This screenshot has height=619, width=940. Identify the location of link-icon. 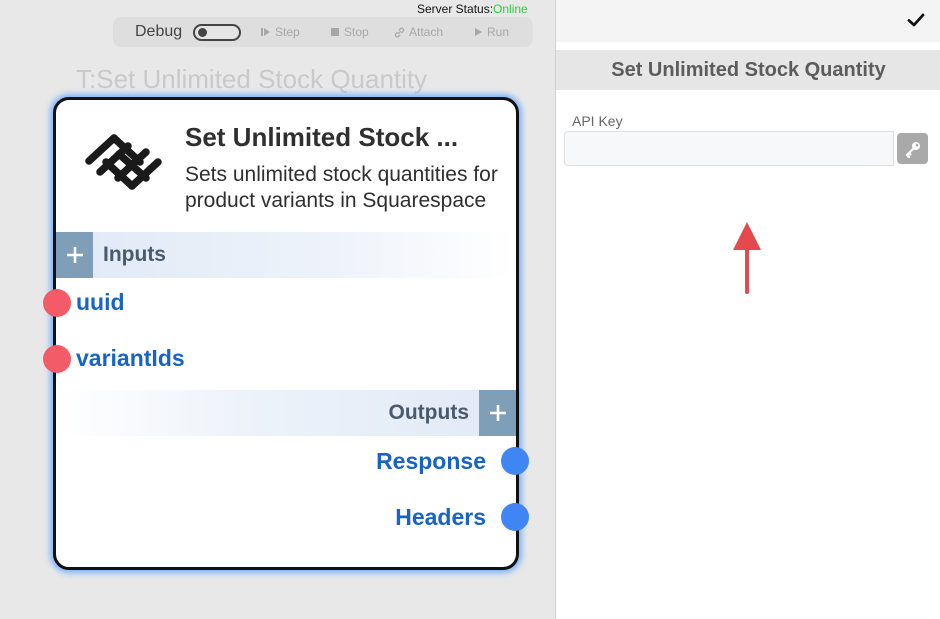
(399, 32).